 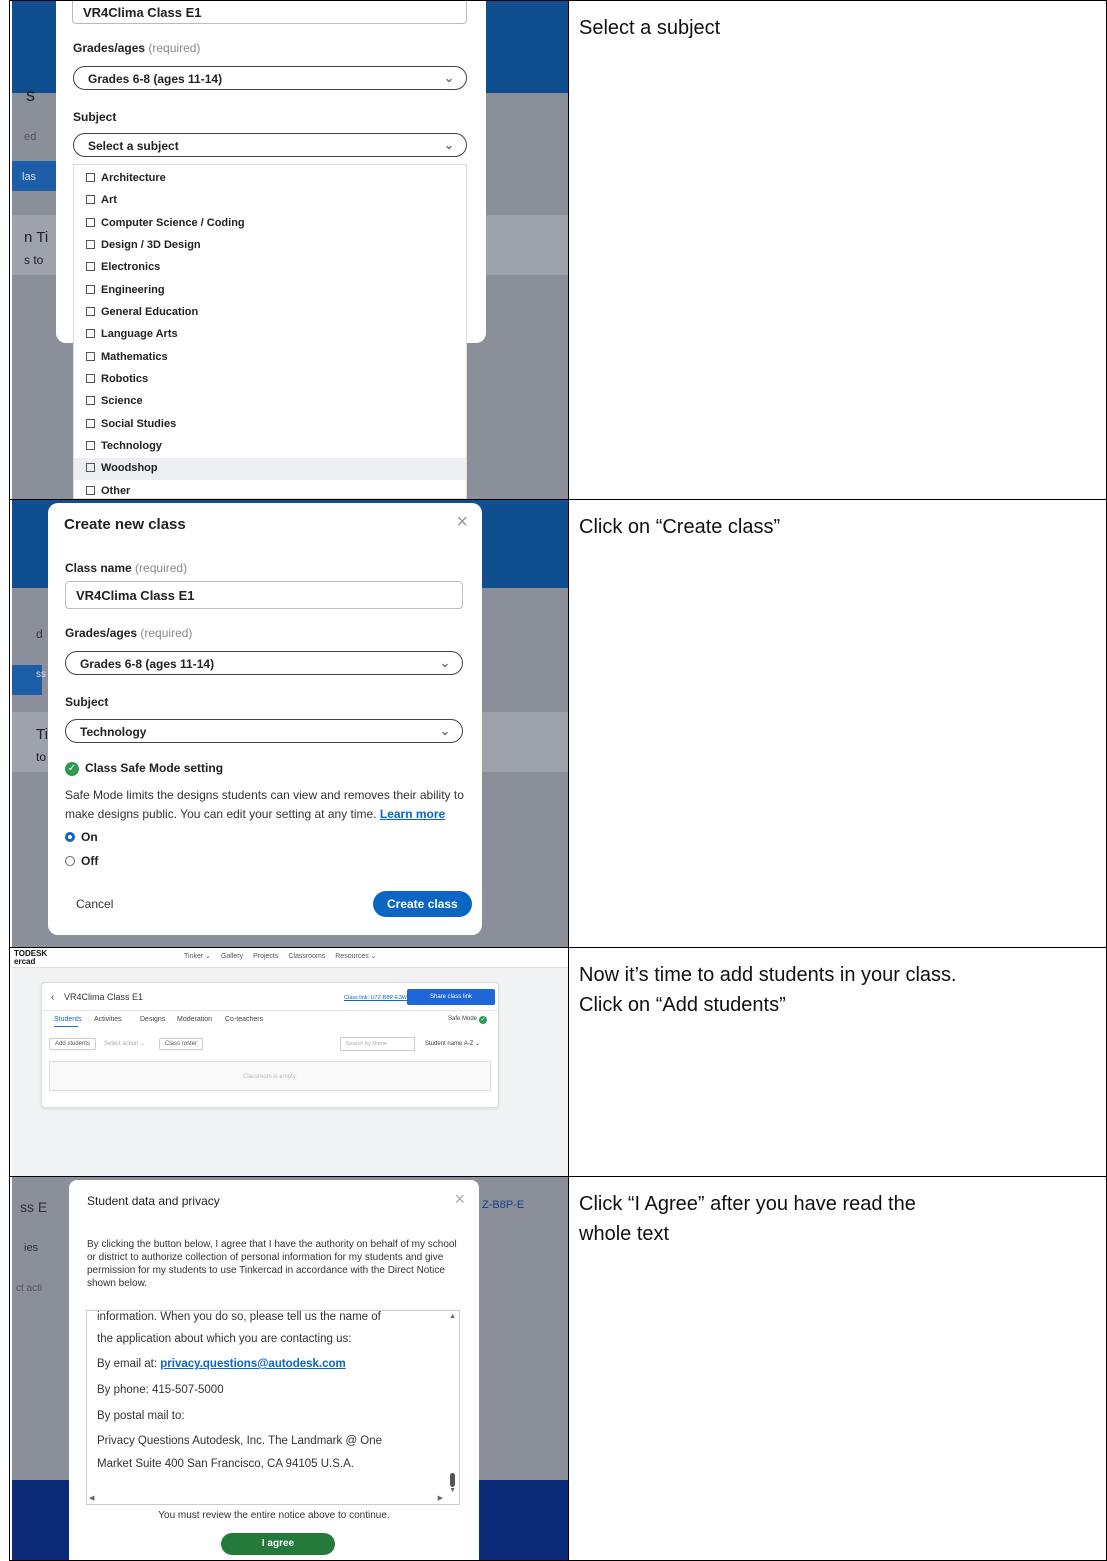 What do you see at coordinates (270, 313) in the screenshot?
I see `subject-option: General Education` at bounding box center [270, 313].